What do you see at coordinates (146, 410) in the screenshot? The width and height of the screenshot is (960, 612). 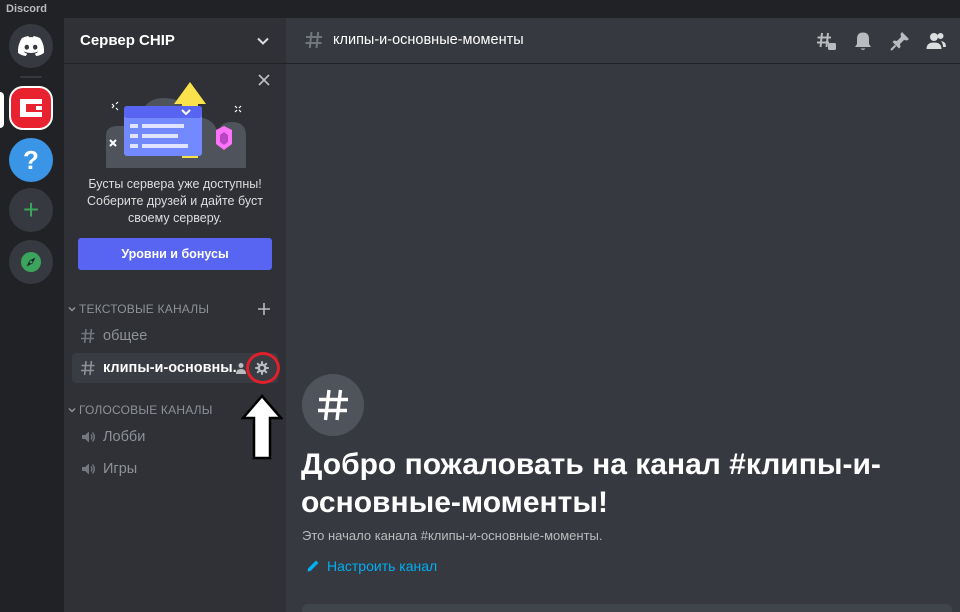 I see `category-label: ГОЛОСОВЫЕ КАНАЛЫ` at bounding box center [146, 410].